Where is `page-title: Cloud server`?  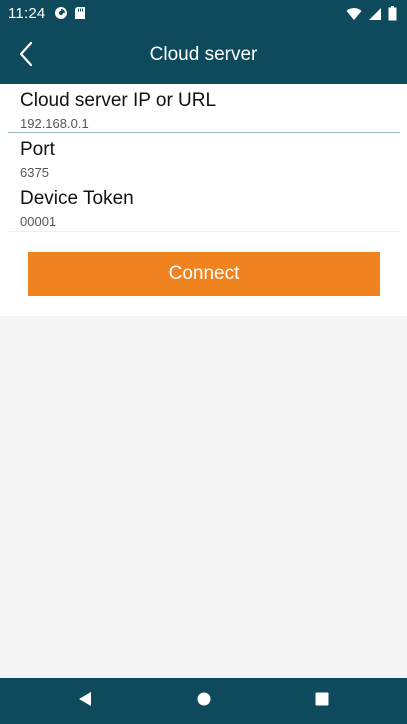 page-title: Cloud server is located at coordinates (203, 54).